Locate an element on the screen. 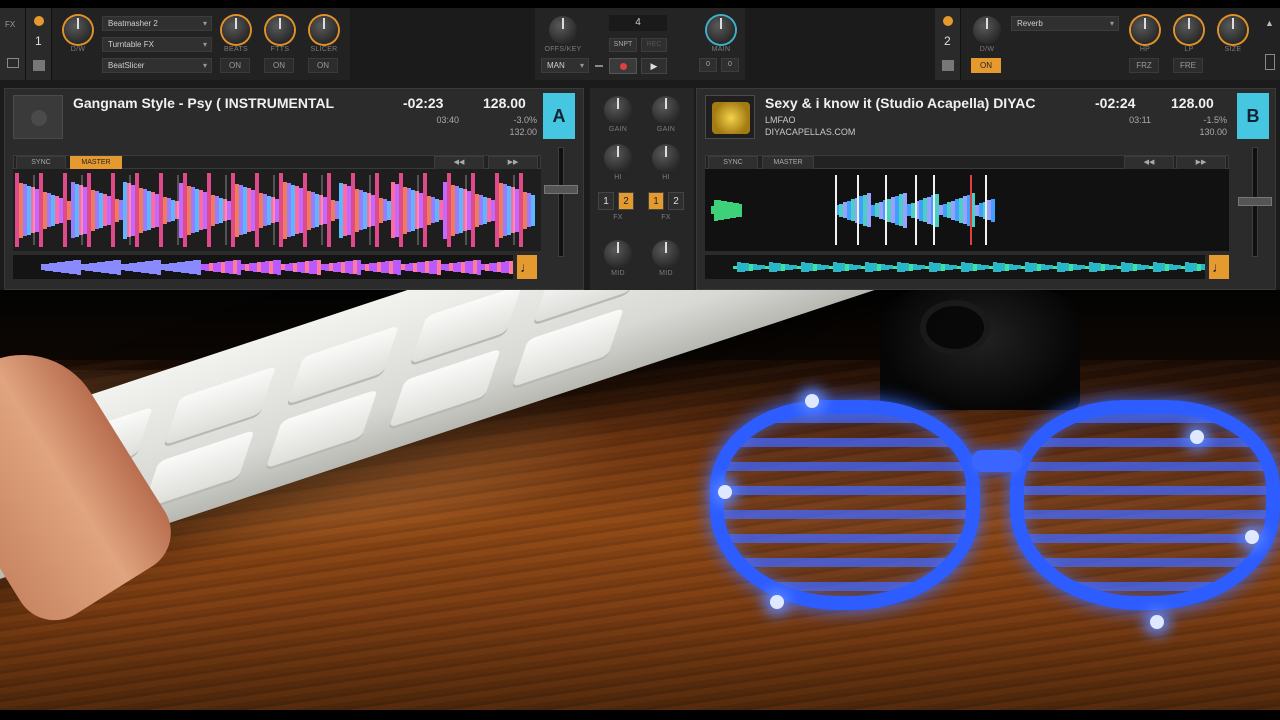 This screenshot has height=720, width=1280. right-meter-button: 0 is located at coordinates (730, 65).